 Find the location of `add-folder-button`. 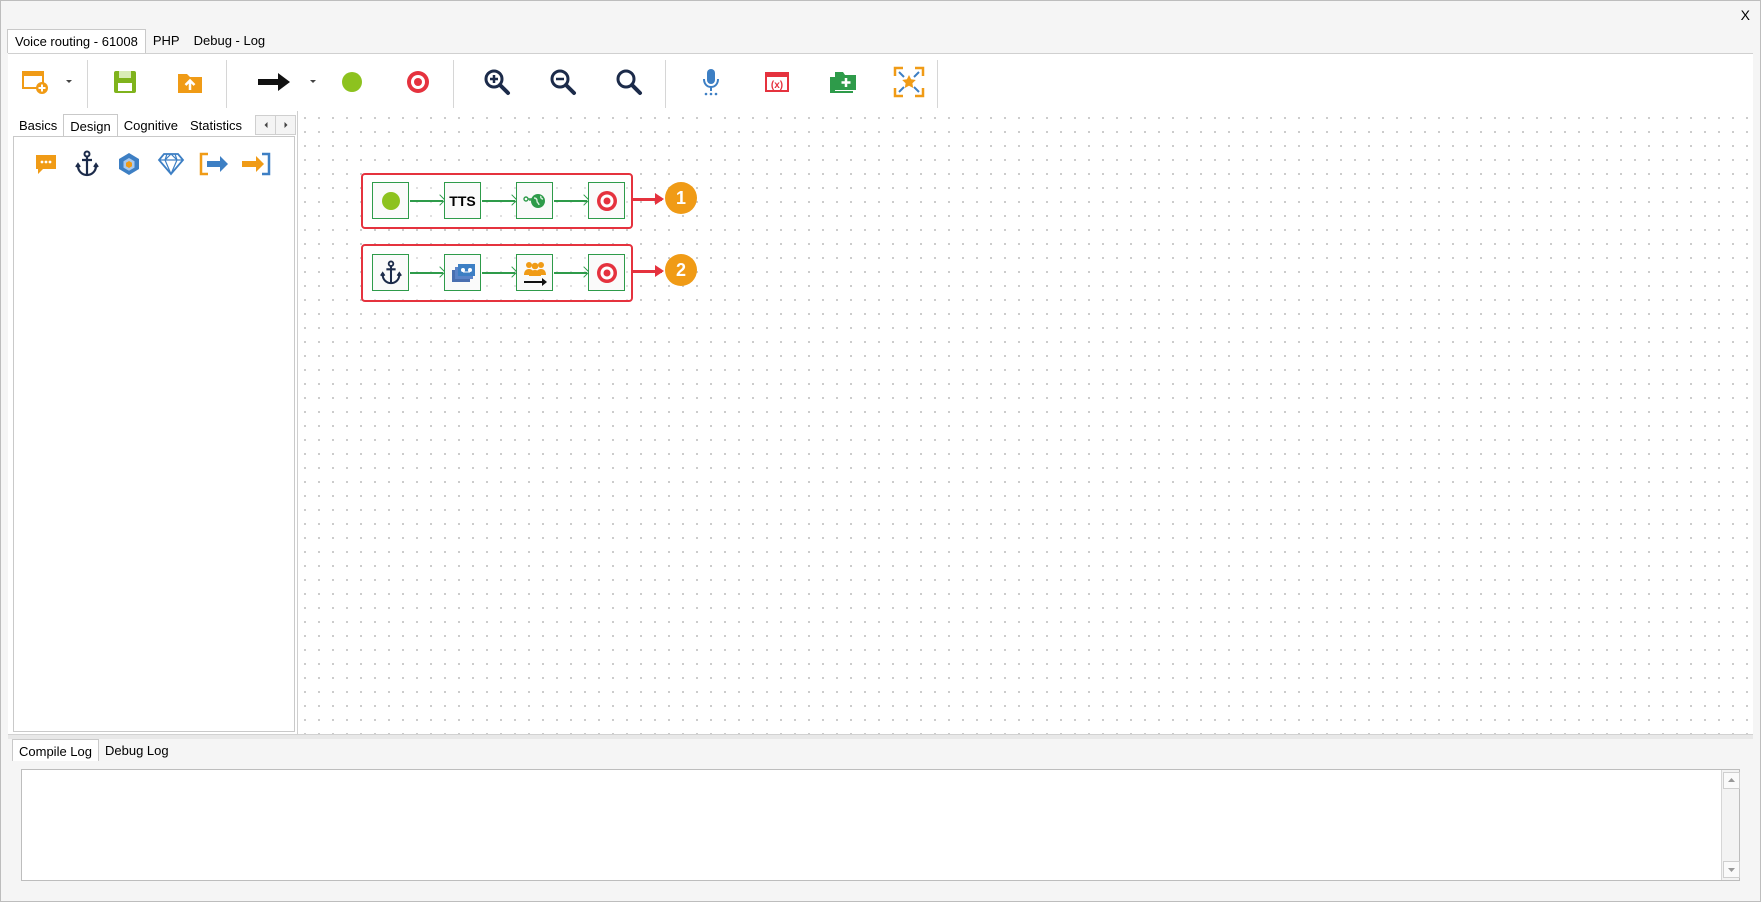

add-folder-button is located at coordinates (843, 82).